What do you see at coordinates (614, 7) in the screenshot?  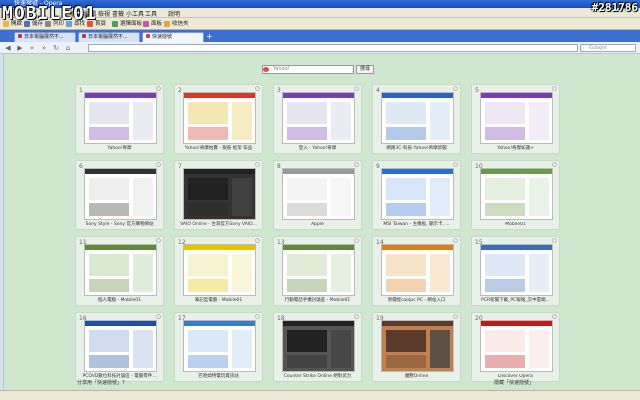 I see `watermark-id: #281786` at bounding box center [614, 7].